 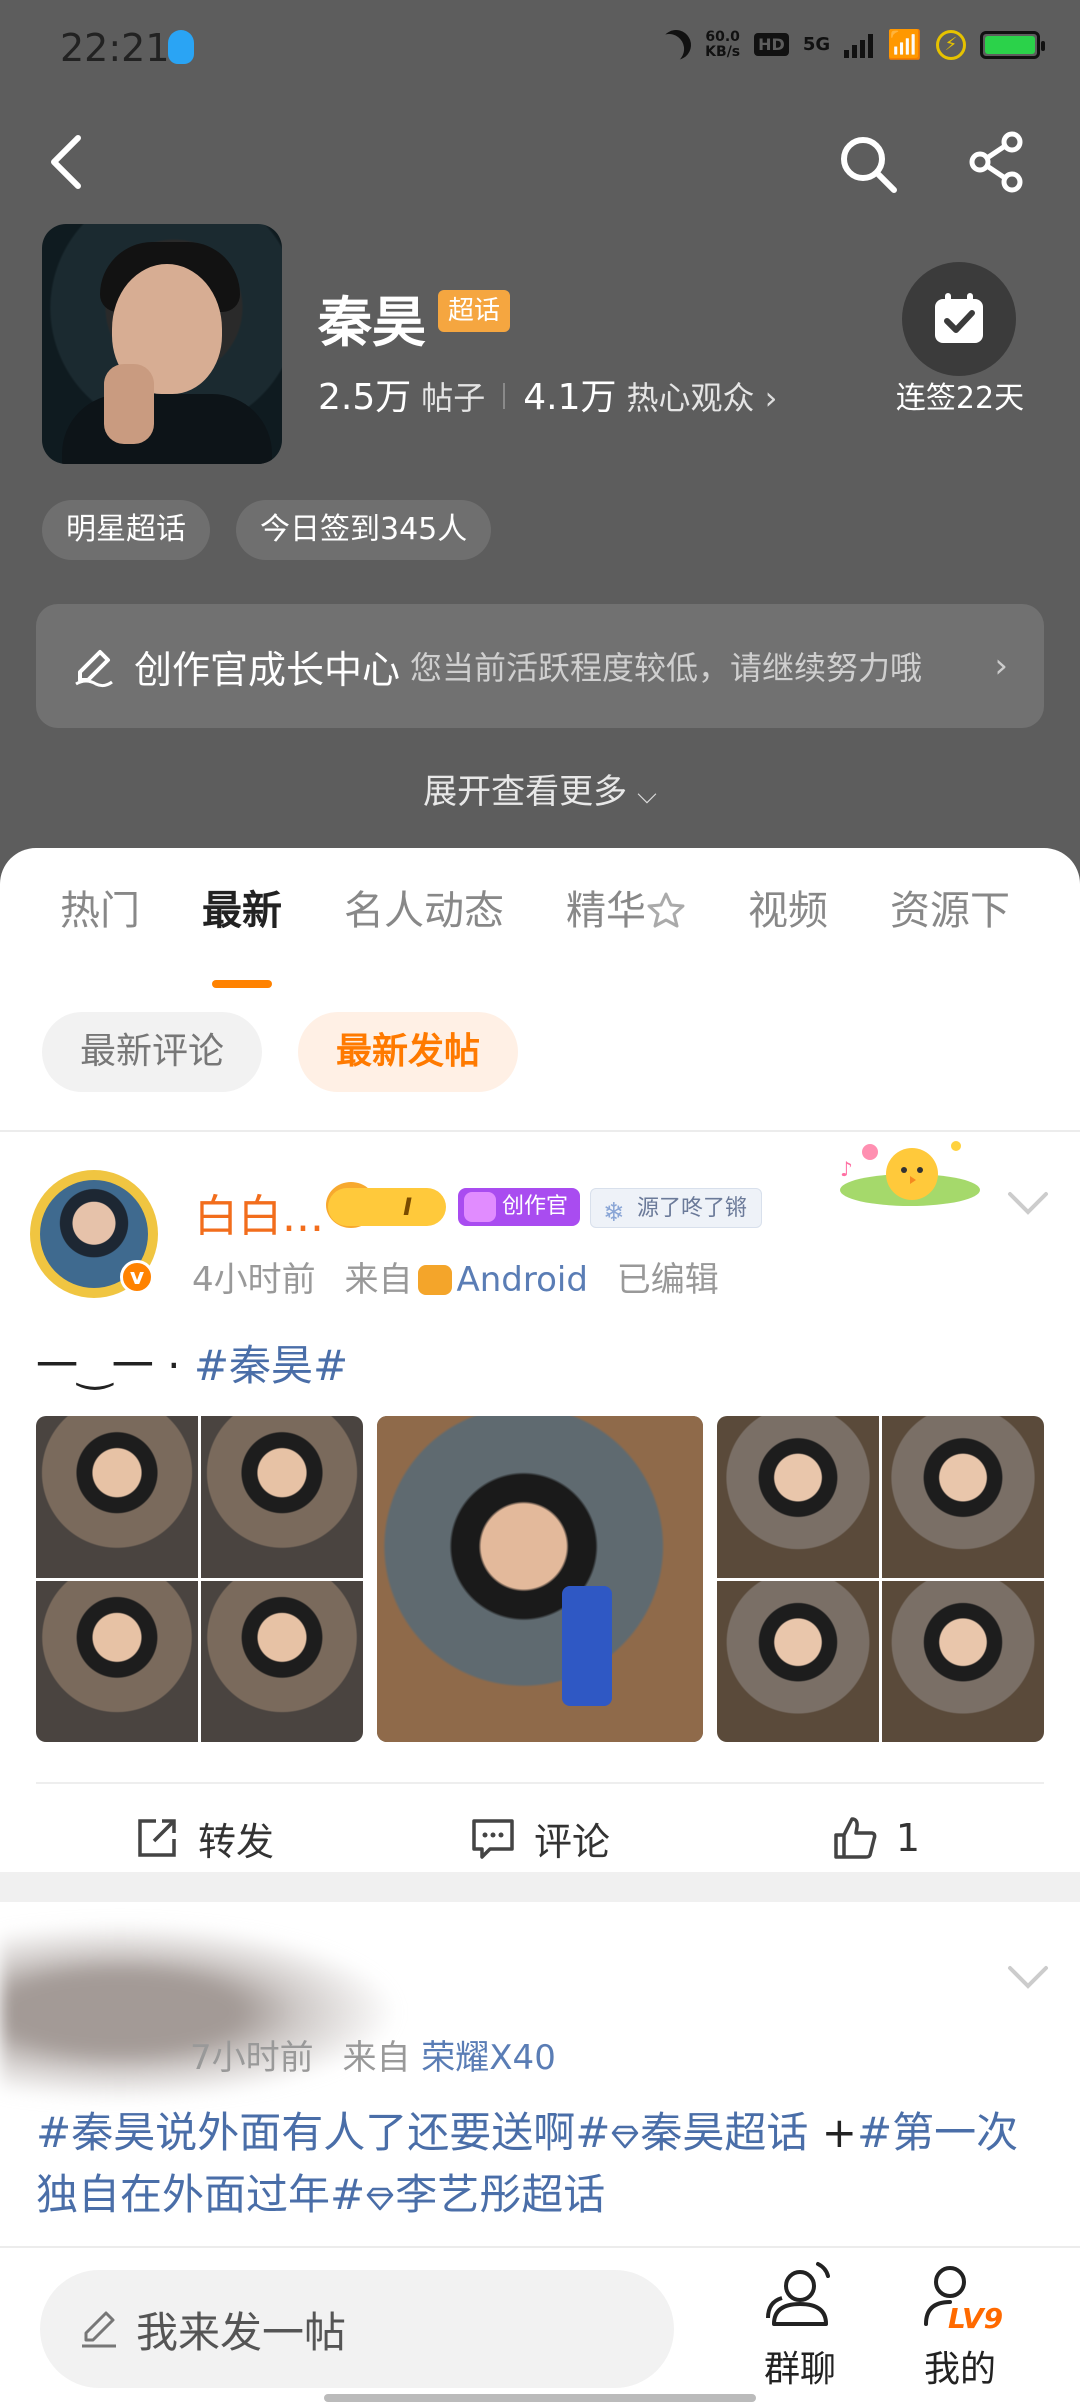 What do you see at coordinates (800, 2325) in the screenshot?
I see `group-chat-button: 群聊` at bounding box center [800, 2325].